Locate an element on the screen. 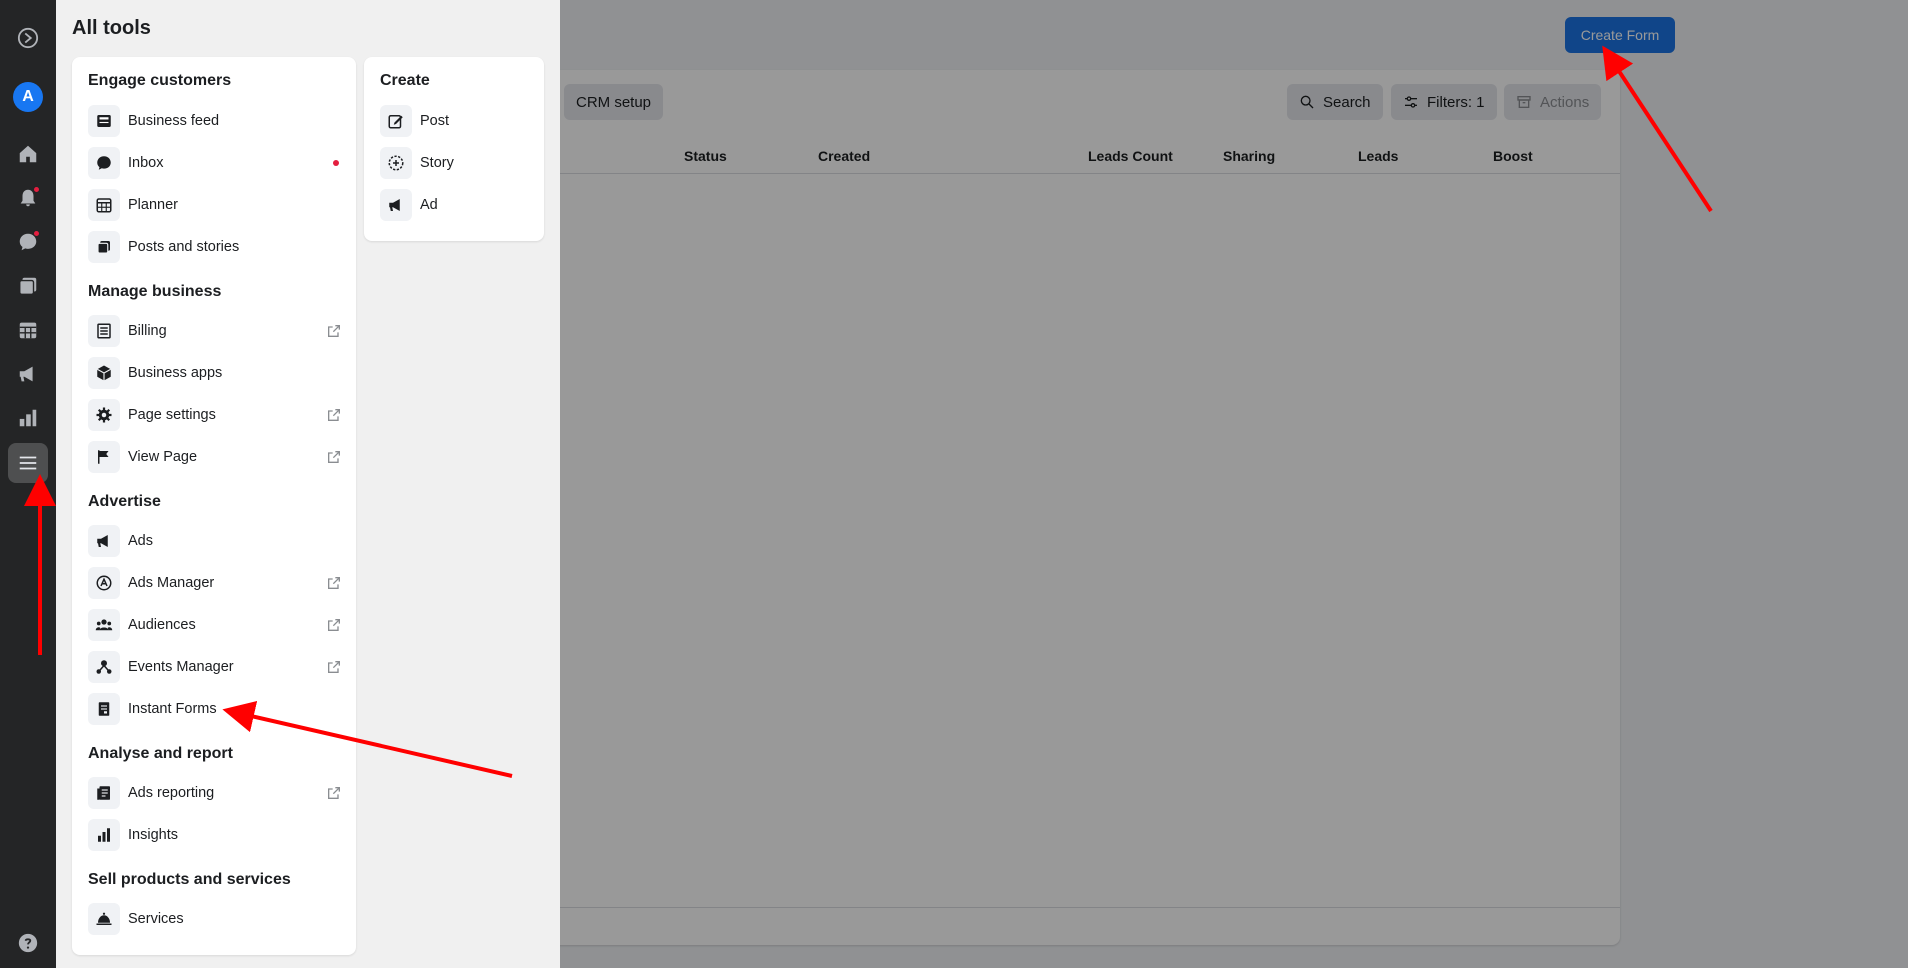  panel-title: All tools is located at coordinates (111, 28).